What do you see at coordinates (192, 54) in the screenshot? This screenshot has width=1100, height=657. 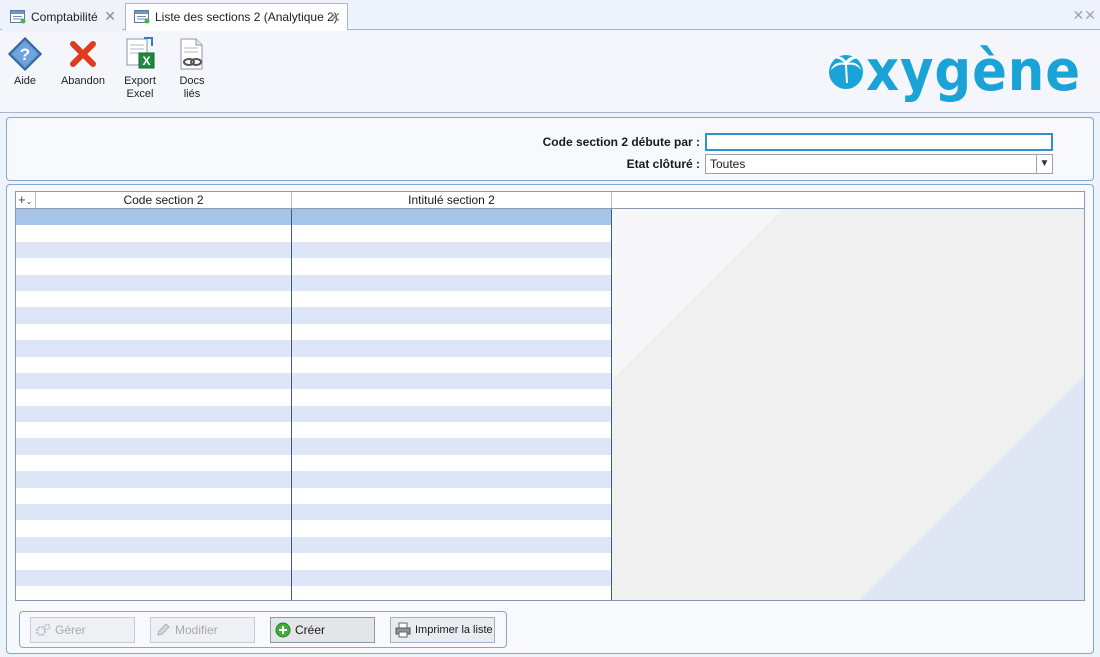 I see `linked-docs-icon` at bounding box center [192, 54].